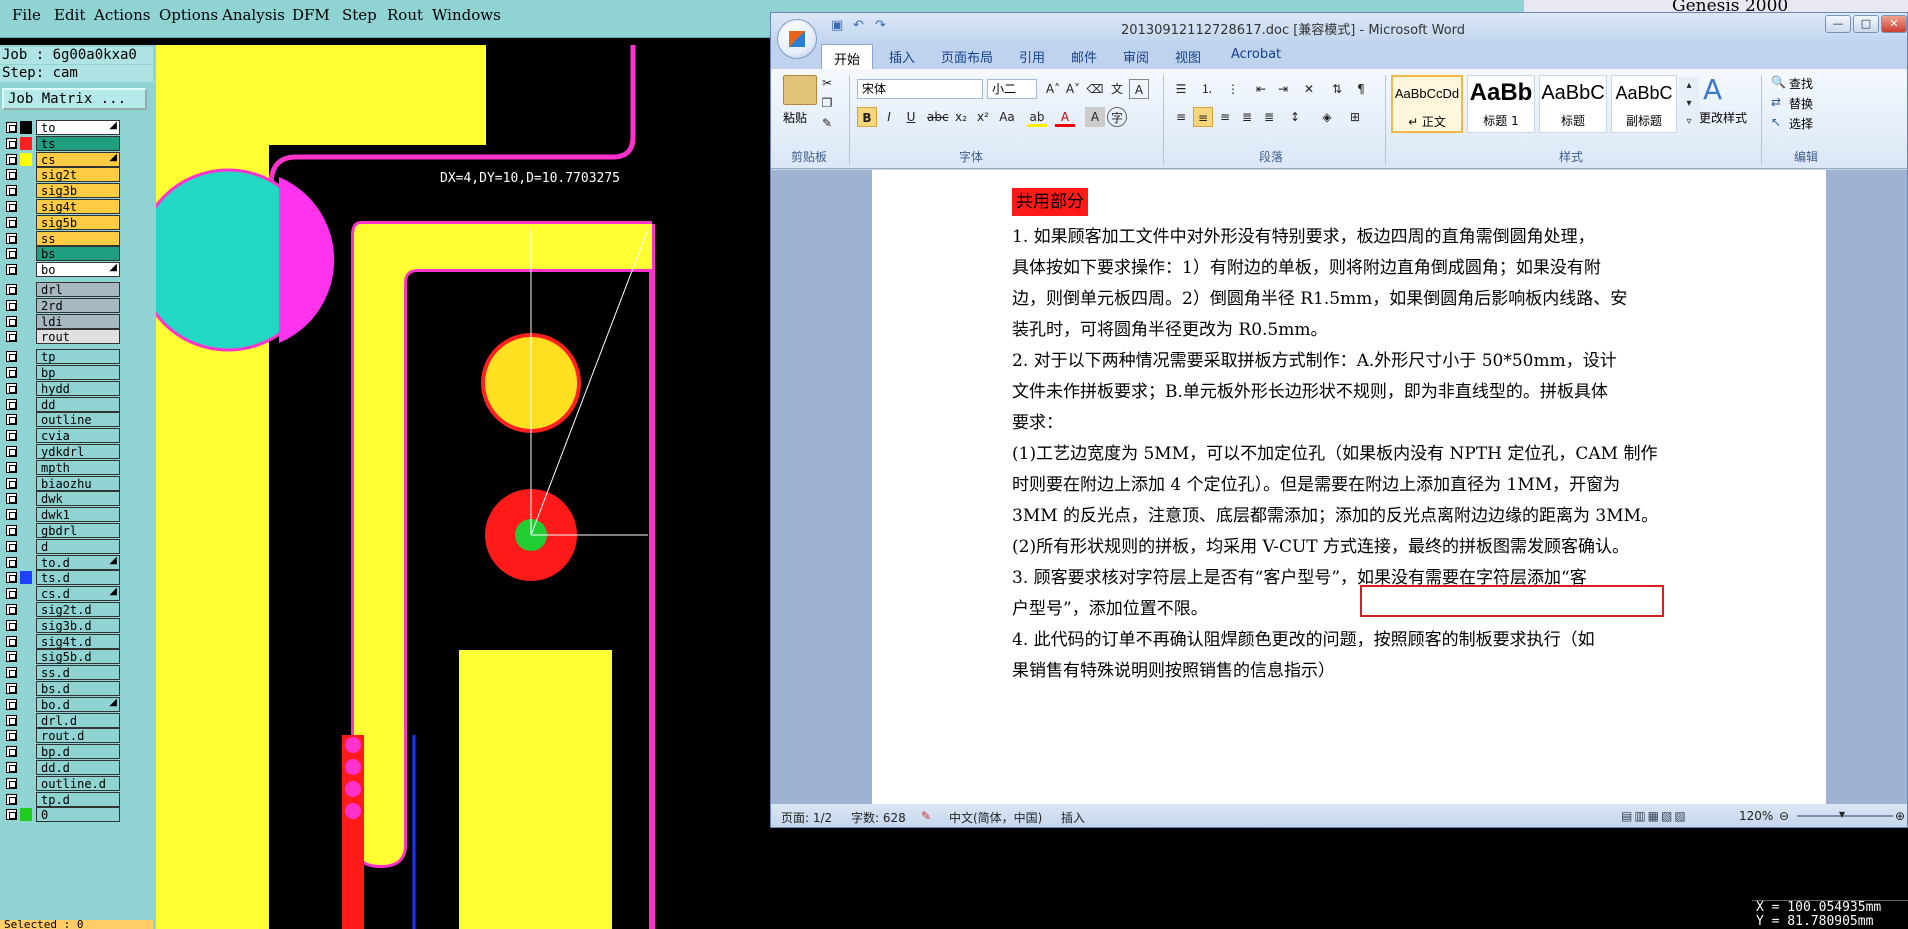  I want to click on italic-icon: I, so click(889, 117).